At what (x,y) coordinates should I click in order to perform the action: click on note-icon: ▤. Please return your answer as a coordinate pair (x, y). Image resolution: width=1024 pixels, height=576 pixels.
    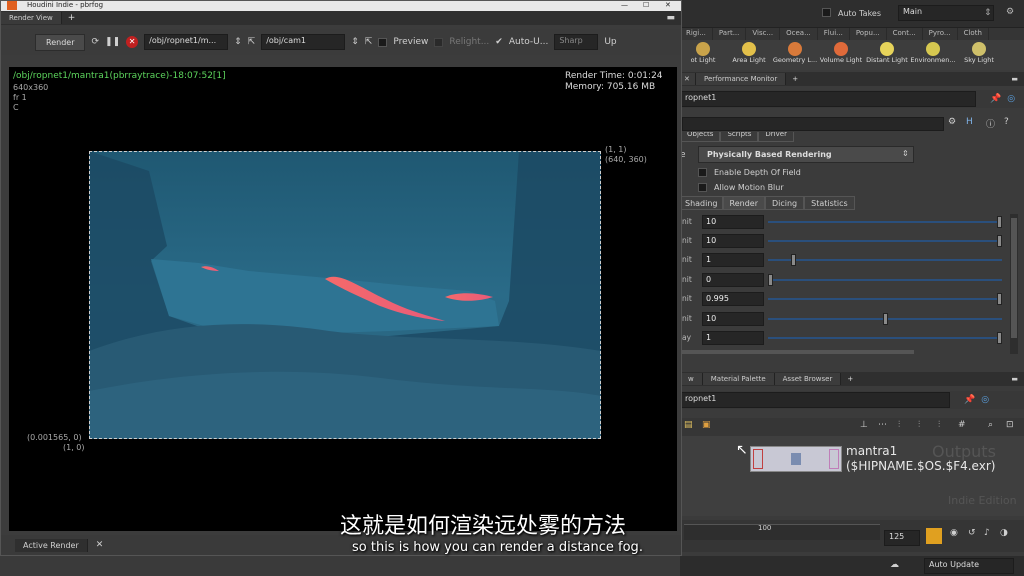
    Looking at the image, I should click on (688, 425).